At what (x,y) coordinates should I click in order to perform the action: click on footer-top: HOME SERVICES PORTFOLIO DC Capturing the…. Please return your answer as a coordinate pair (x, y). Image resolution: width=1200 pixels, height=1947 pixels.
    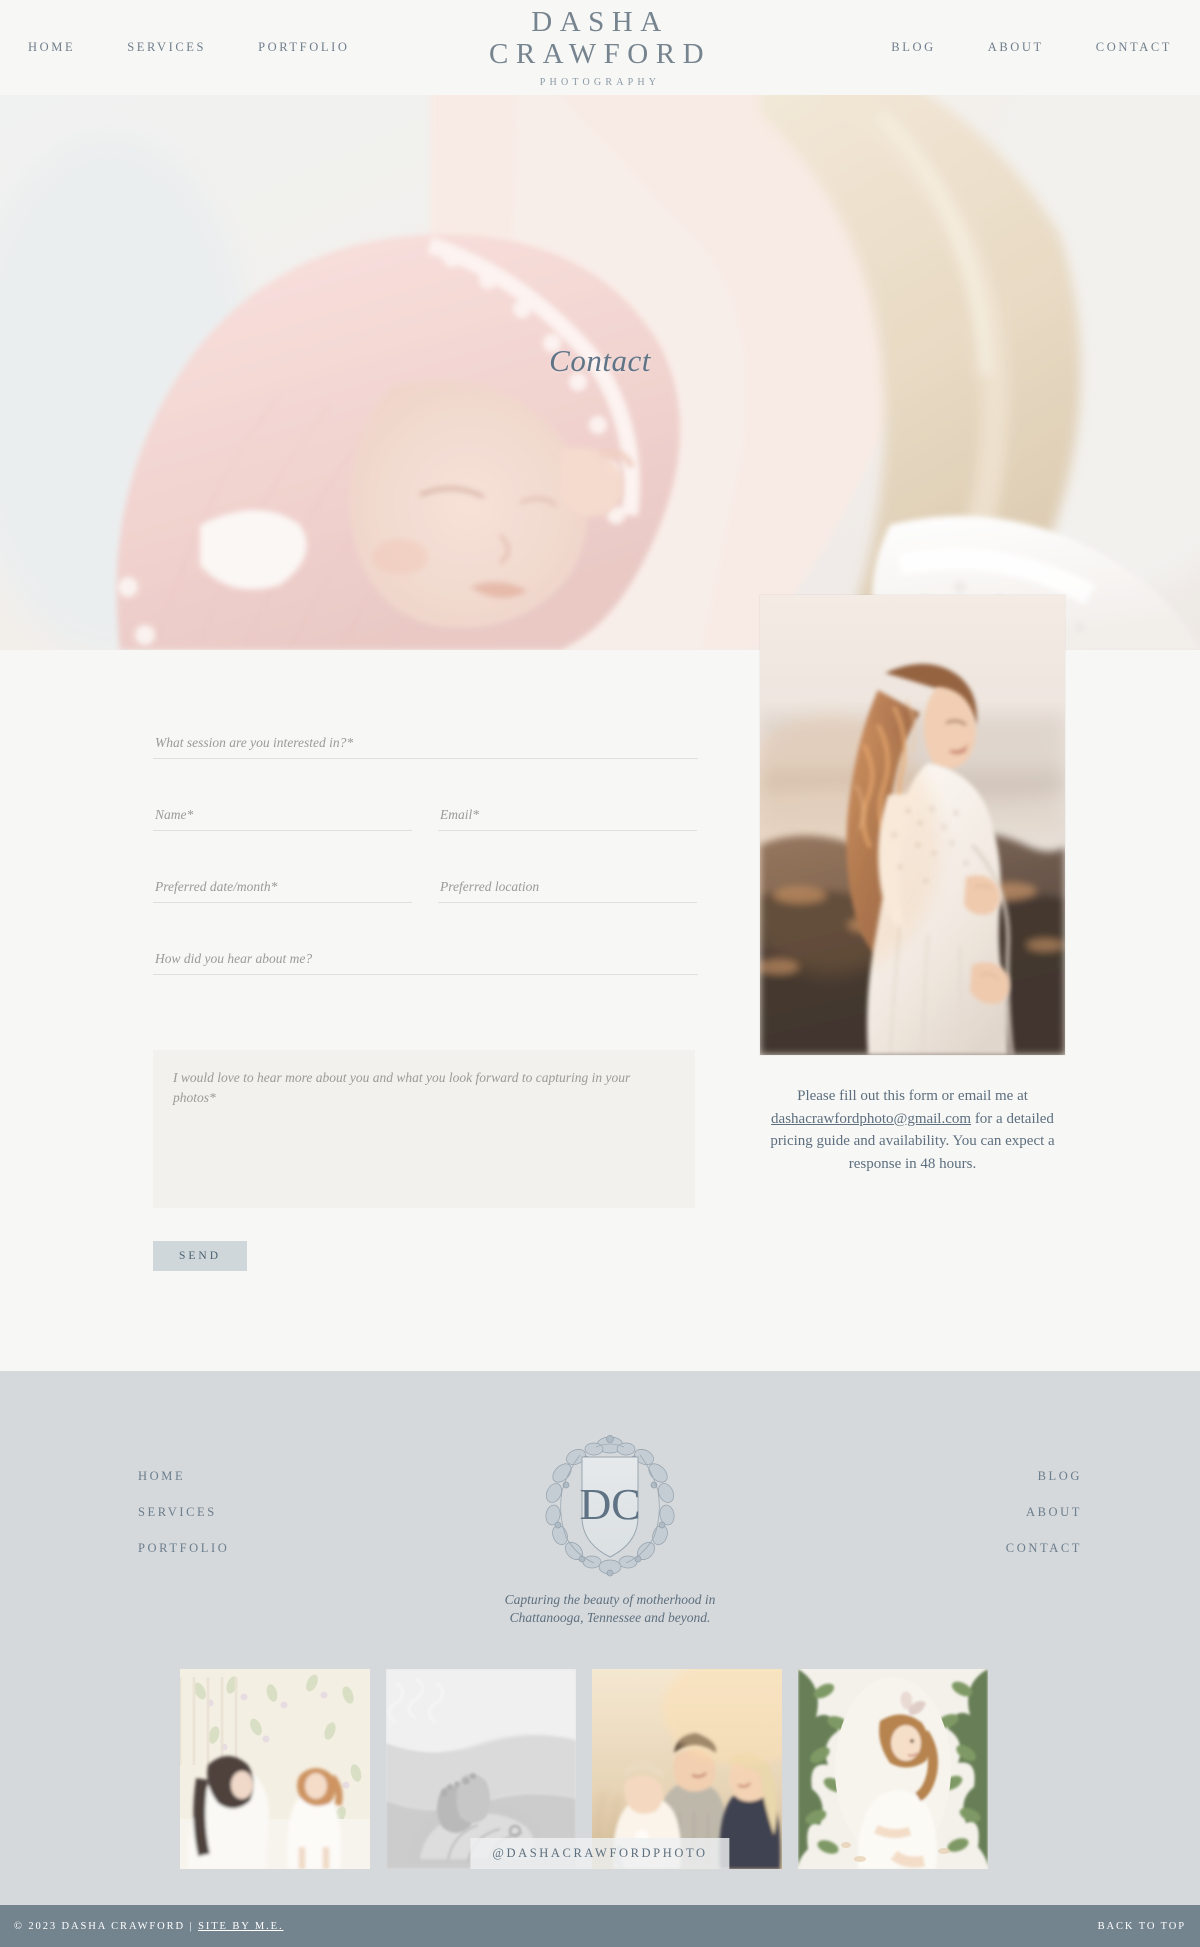
    Looking at the image, I should click on (600, 1536).